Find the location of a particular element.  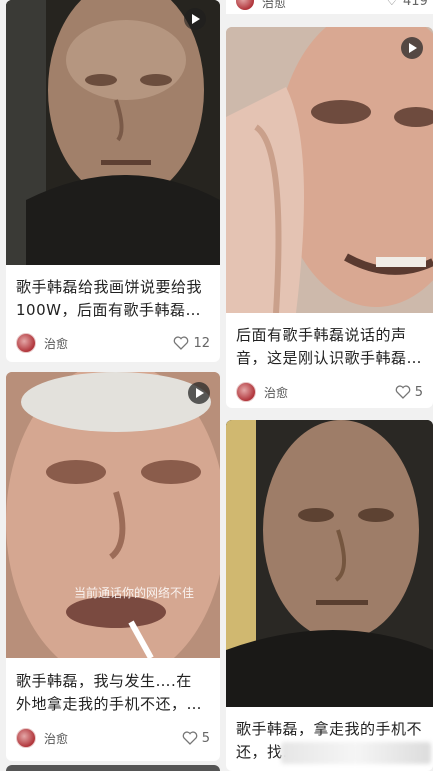

card-meta: 治愈 12 is located at coordinates (113, 343).